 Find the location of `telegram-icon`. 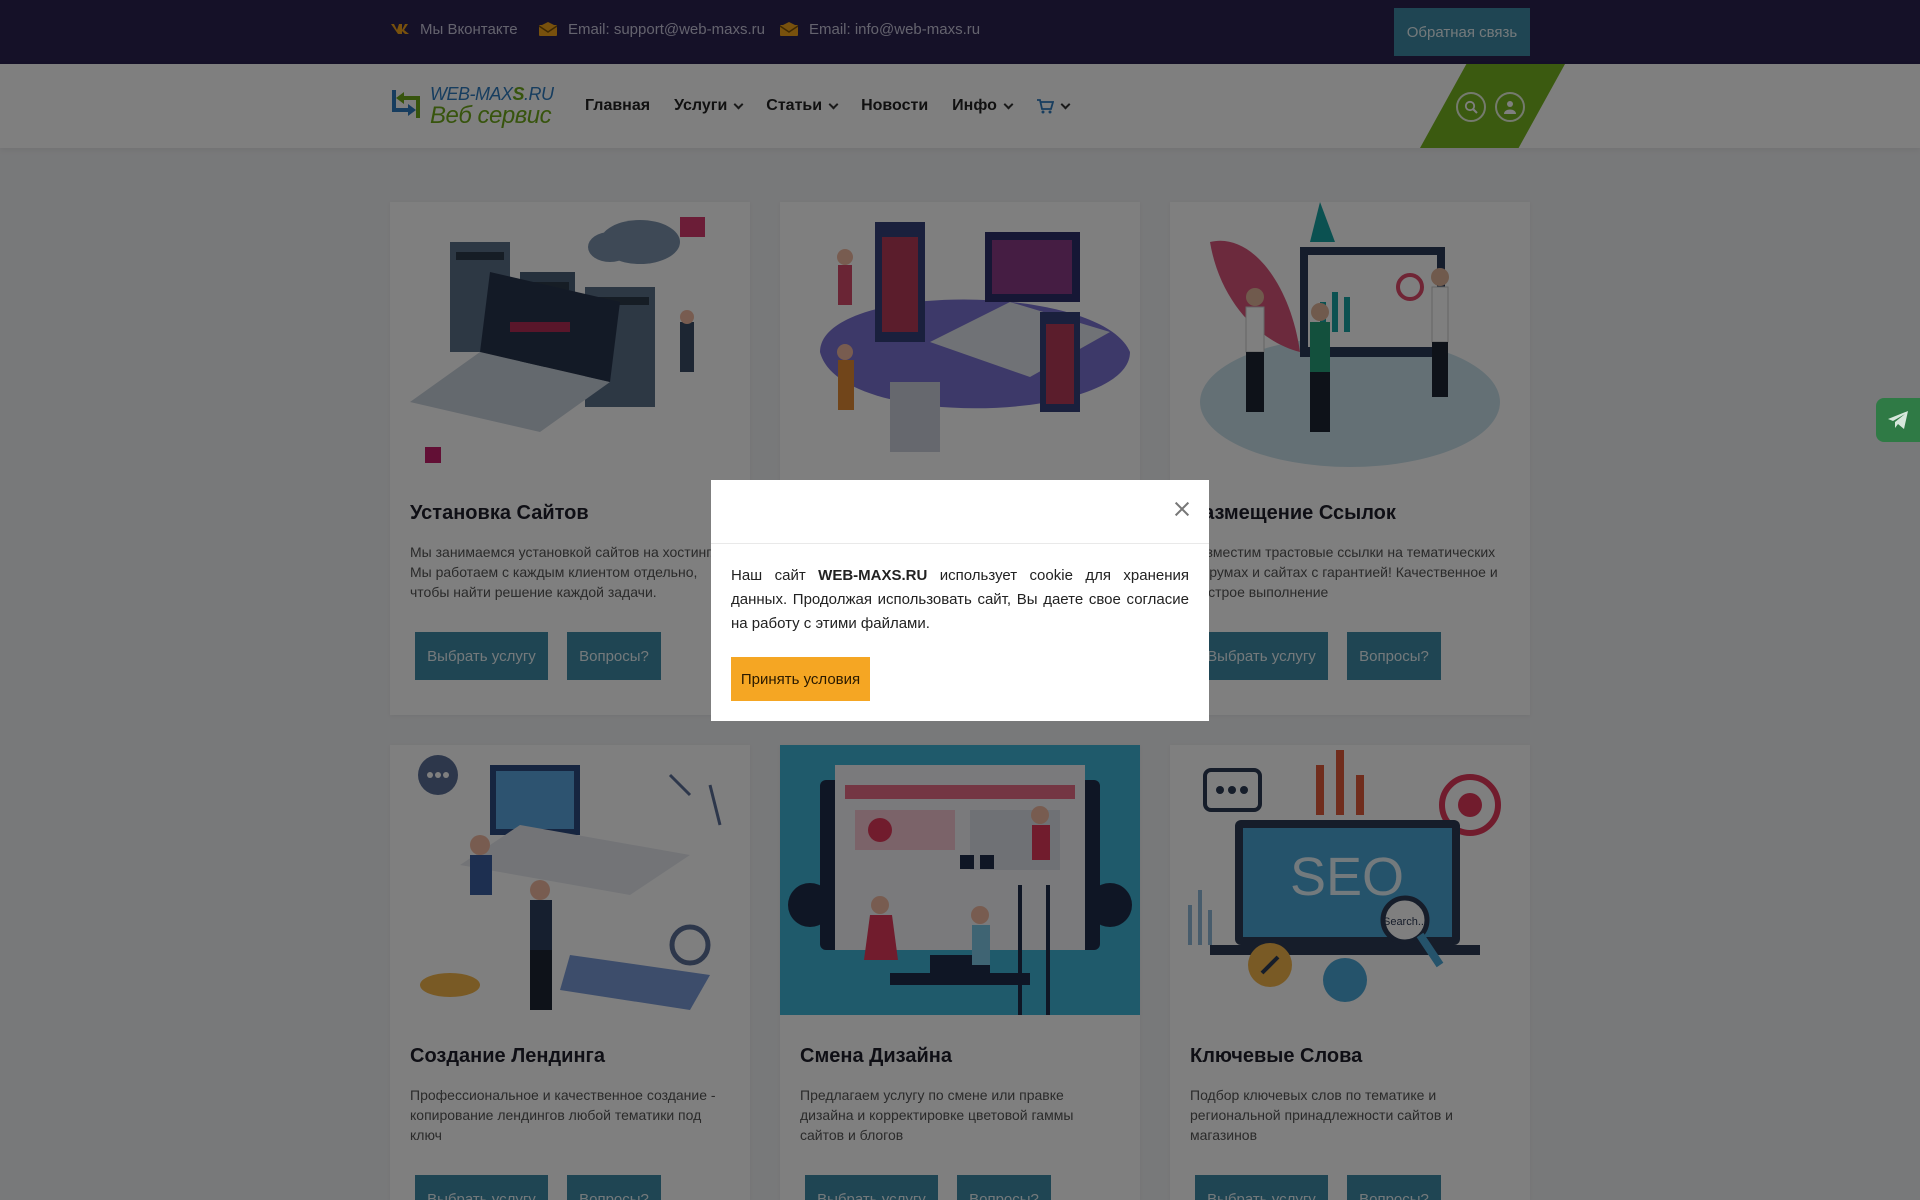

telegram-icon is located at coordinates (1898, 420).